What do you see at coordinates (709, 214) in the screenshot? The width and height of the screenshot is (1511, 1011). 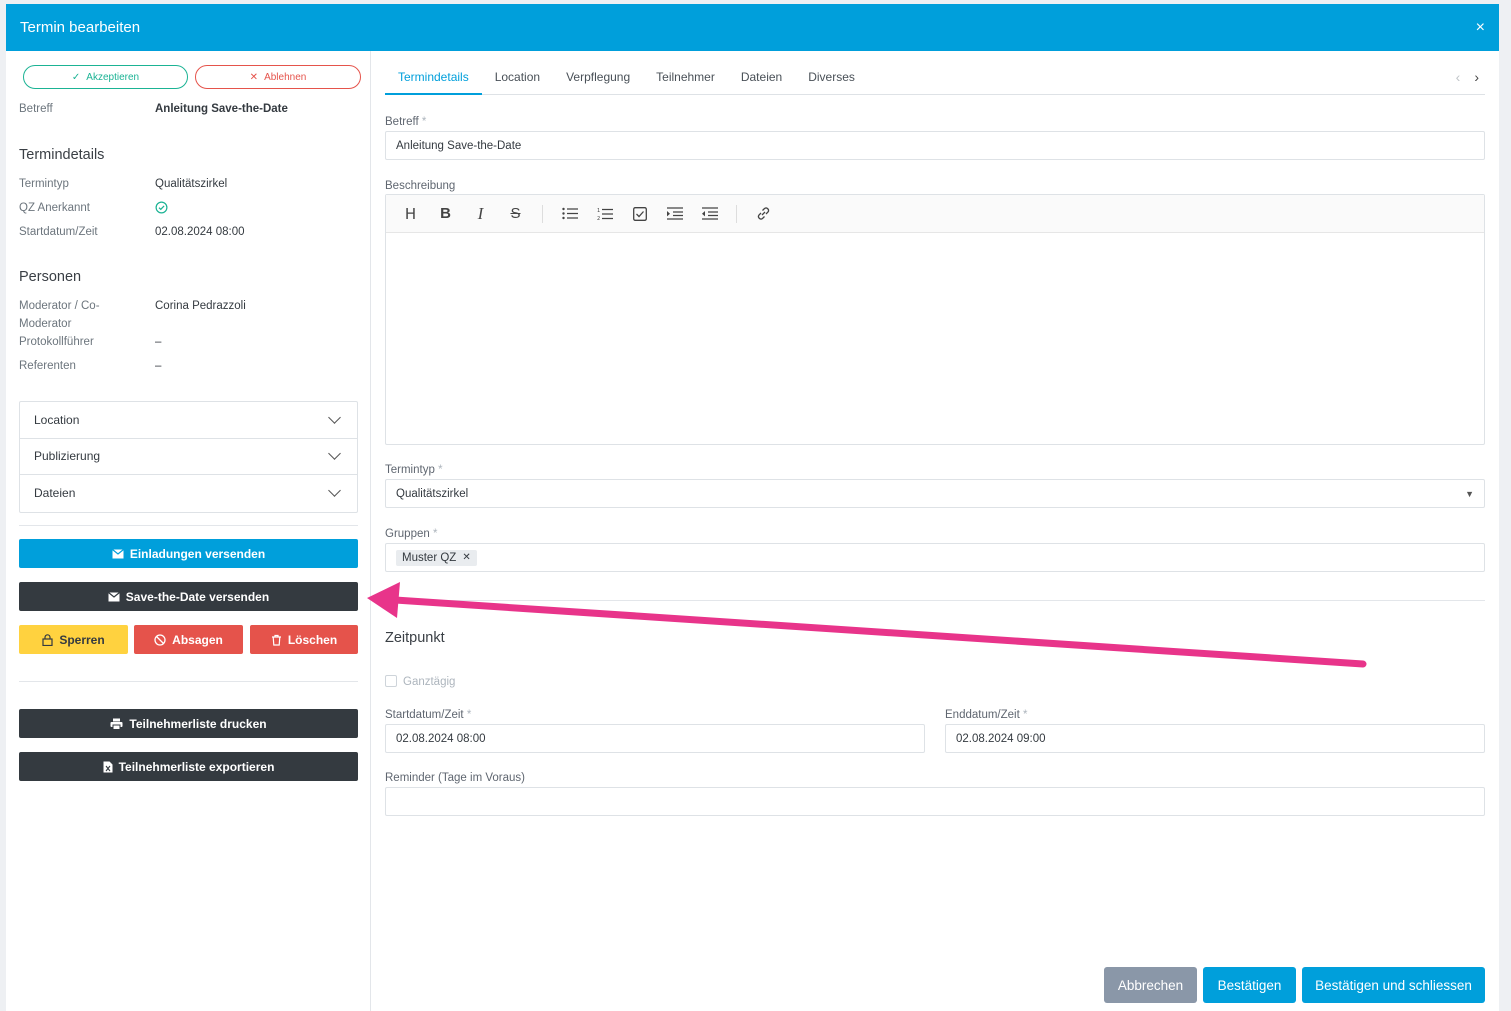 I see `outdent-icon` at bounding box center [709, 214].